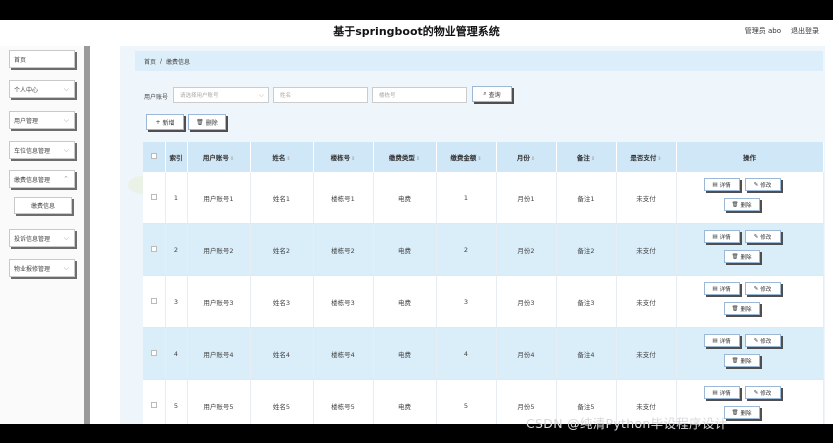  I want to click on cell-account: 用户账号4, so click(219, 353).